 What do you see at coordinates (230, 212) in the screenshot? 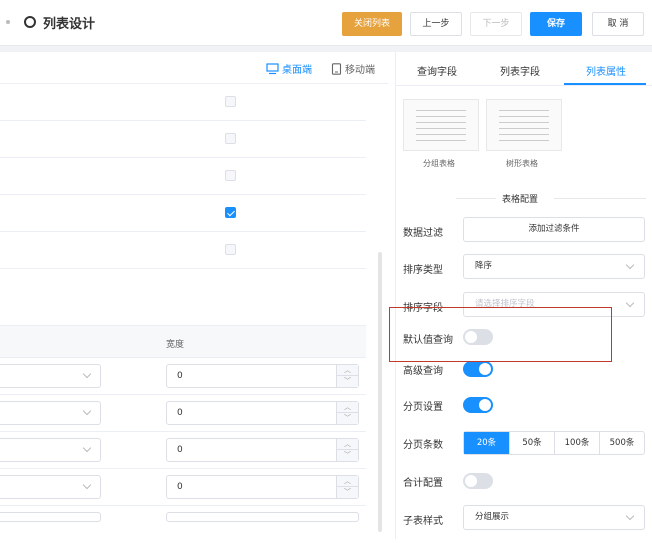
I see `field-checkbox-checked` at bounding box center [230, 212].